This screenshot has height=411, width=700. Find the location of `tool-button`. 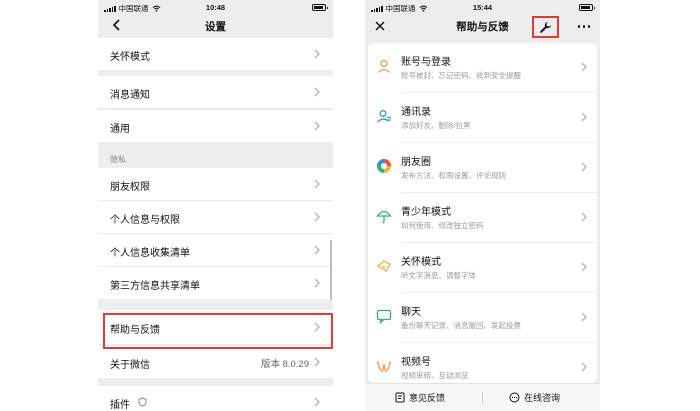

tool-button is located at coordinates (545, 27).